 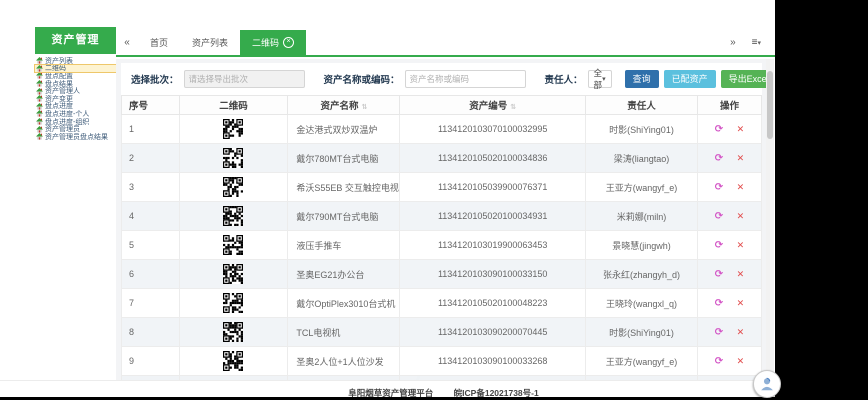 I want to click on table-header-row: 序号 二维码 资产名称 ⇅ 资产编号 ⇅ 责任人 操作, so click(x=442, y=105).